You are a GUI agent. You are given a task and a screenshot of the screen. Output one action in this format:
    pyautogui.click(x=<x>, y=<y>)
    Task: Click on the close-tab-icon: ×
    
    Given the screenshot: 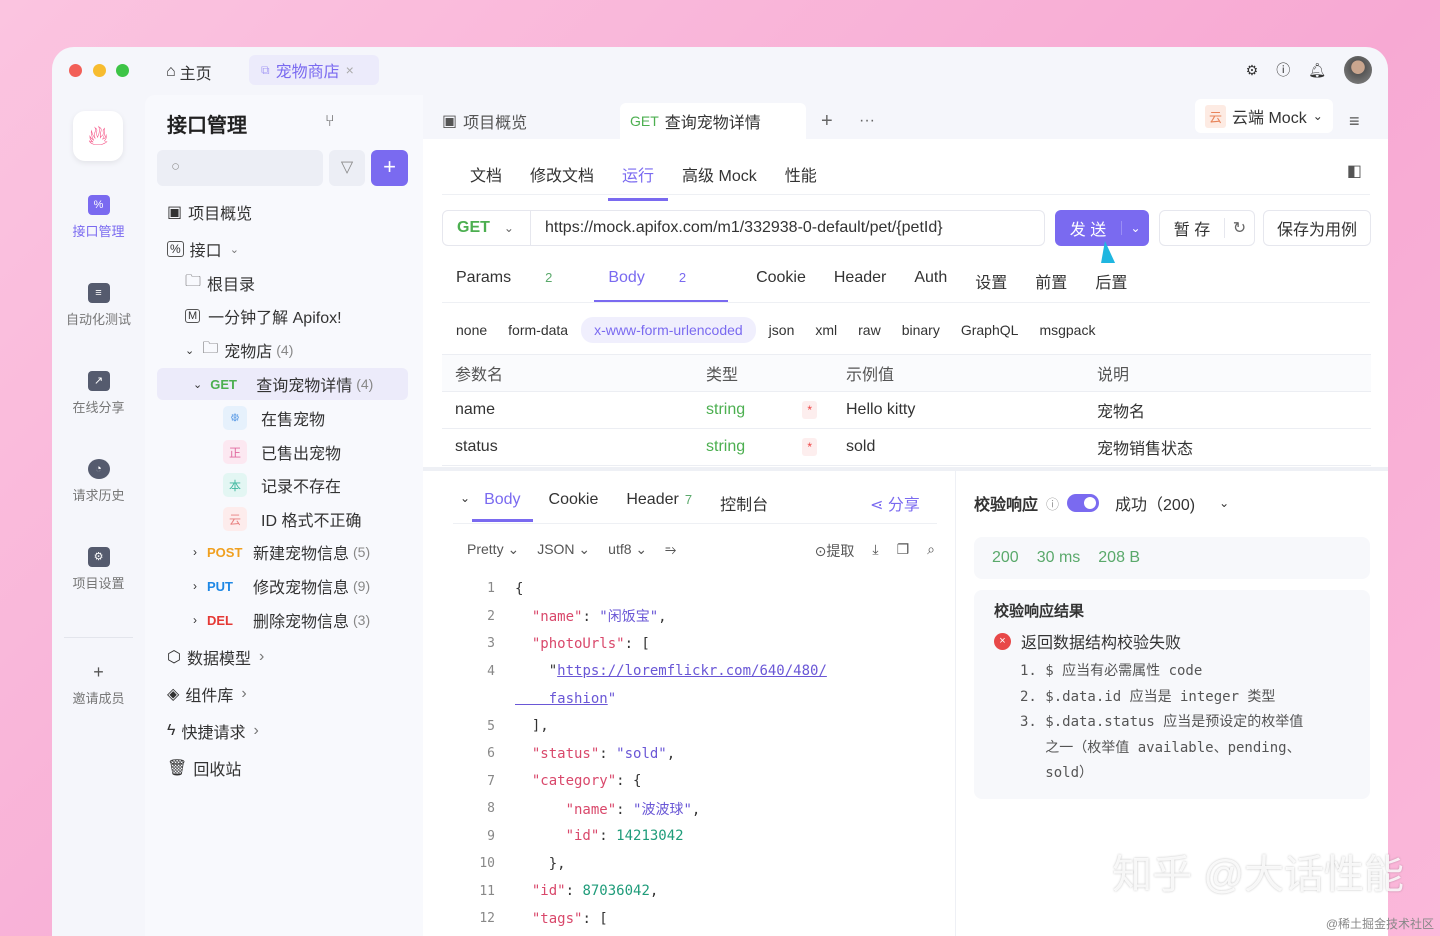 What is the action you would take?
    pyautogui.click(x=350, y=70)
    